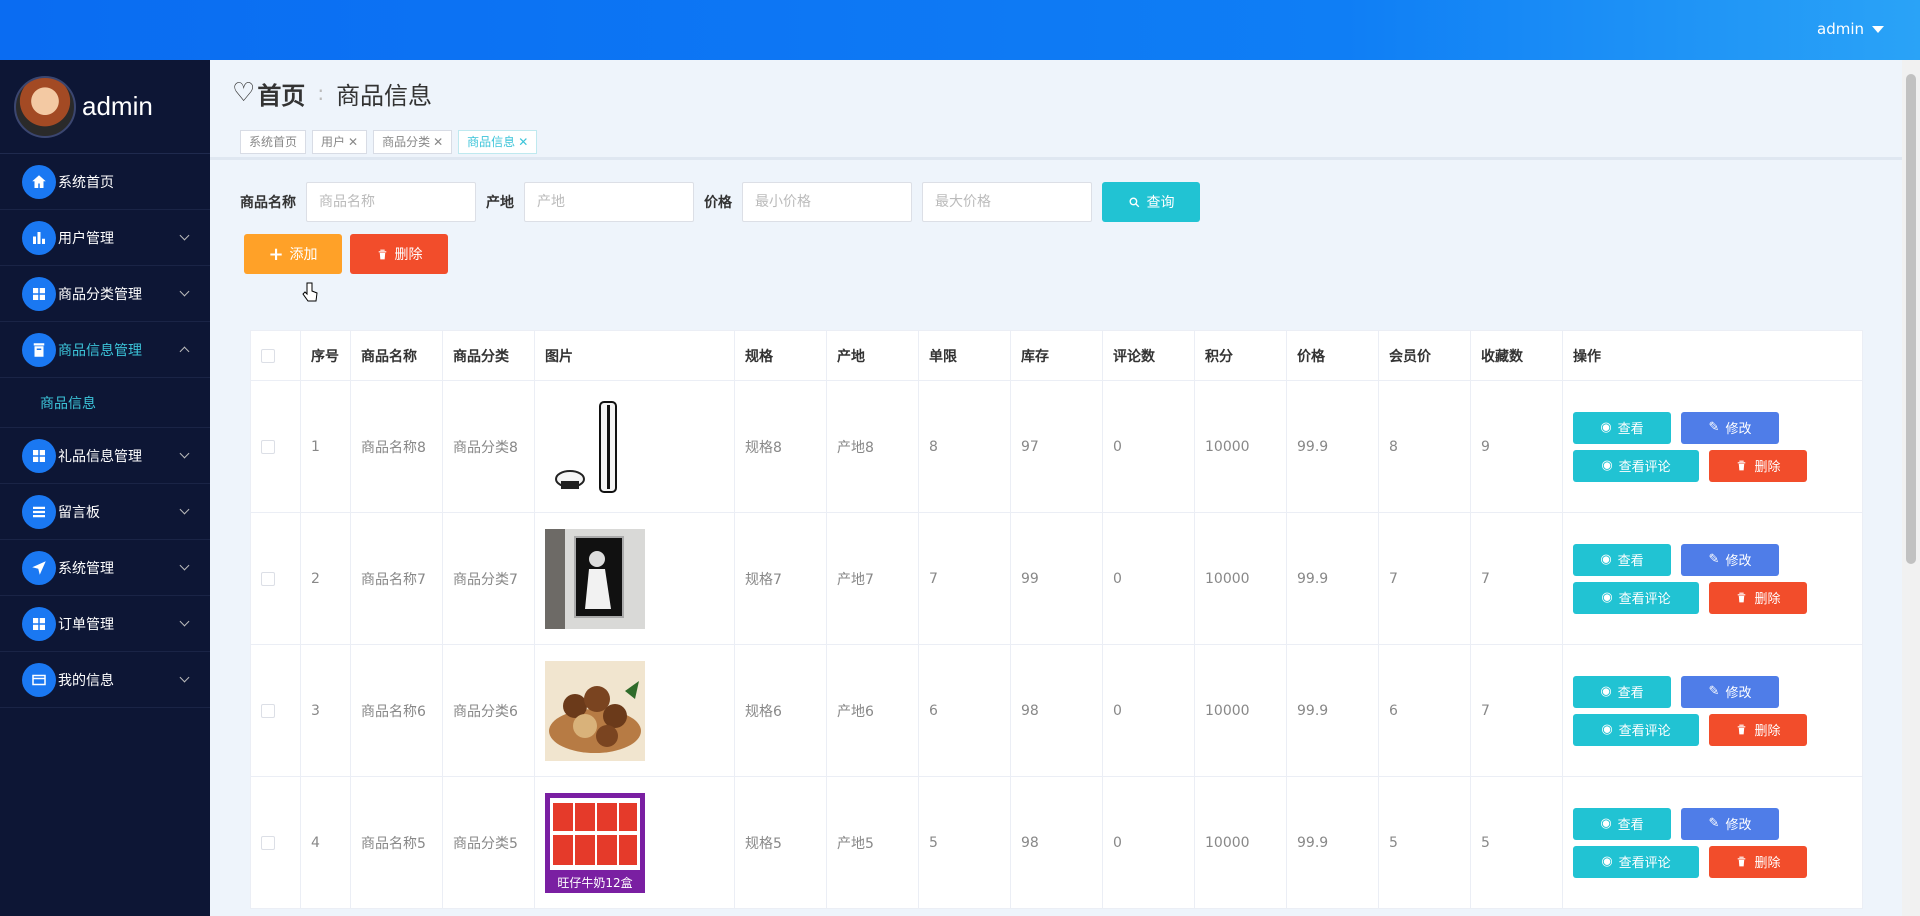 This screenshot has height=916, width=1920. I want to click on name-input, so click(391, 202).